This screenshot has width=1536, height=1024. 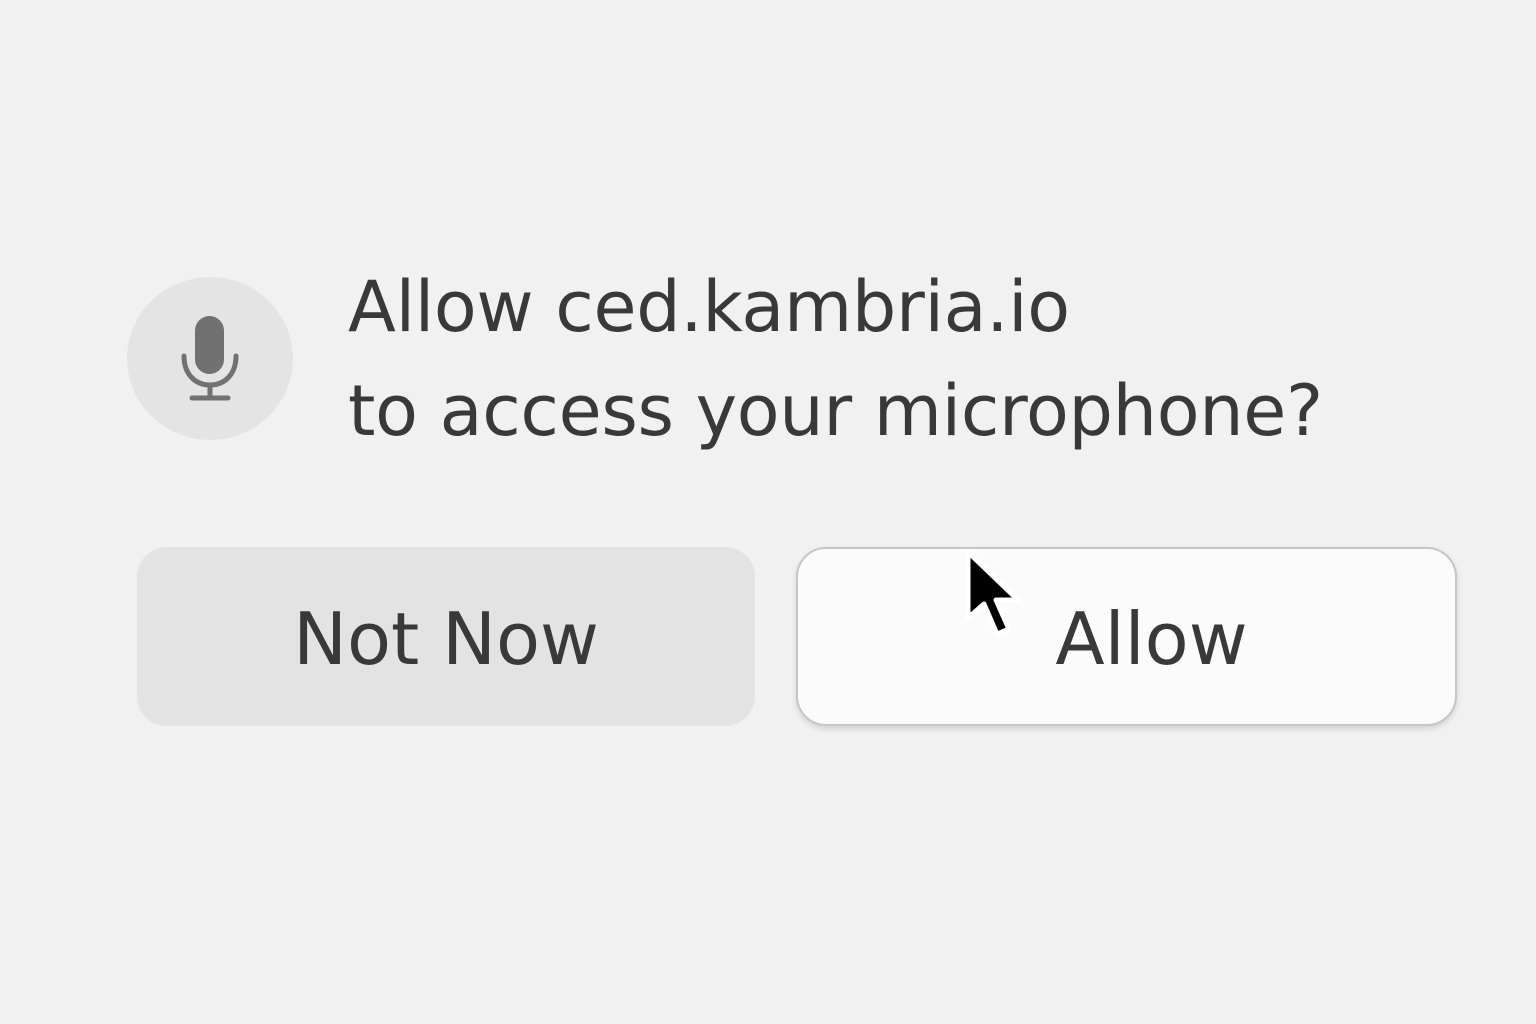 I want to click on microphone-icon-badge, so click(x=210, y=358).